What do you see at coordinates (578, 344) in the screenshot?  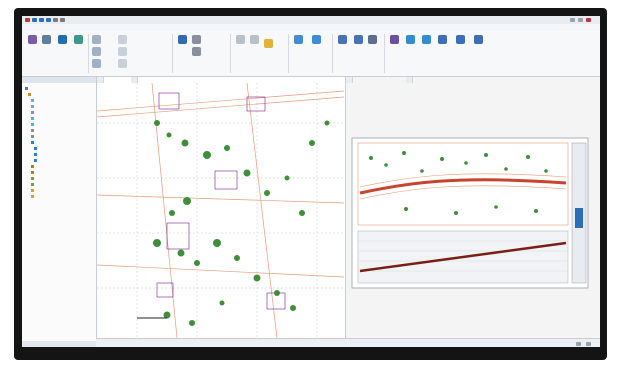 I see `settings-icon` at bounding box center [578, 344].